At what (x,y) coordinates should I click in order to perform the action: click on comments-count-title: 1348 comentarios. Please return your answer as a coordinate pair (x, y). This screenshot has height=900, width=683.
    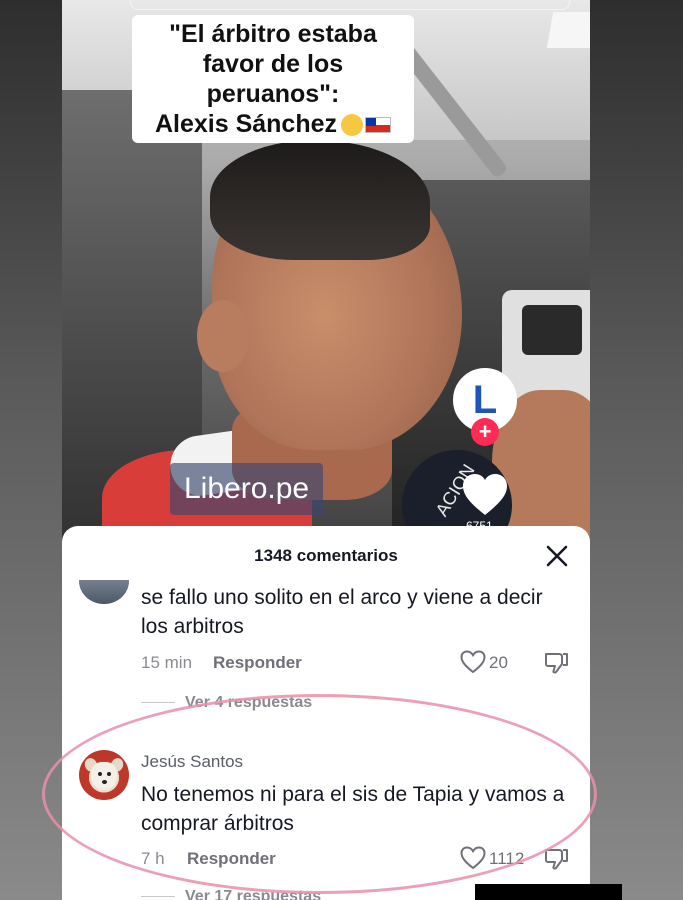
    Looking at the image, I should click on (326, 555).